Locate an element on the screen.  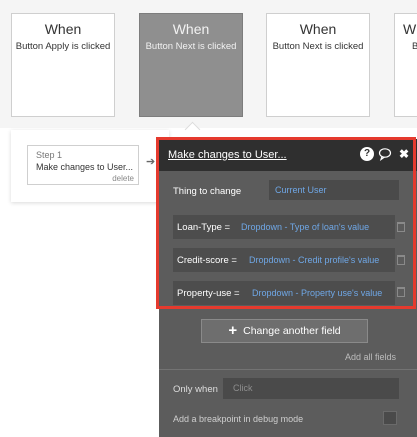
field-value: Dropdown - Credit profile's value is located at coordinates (314, 260).